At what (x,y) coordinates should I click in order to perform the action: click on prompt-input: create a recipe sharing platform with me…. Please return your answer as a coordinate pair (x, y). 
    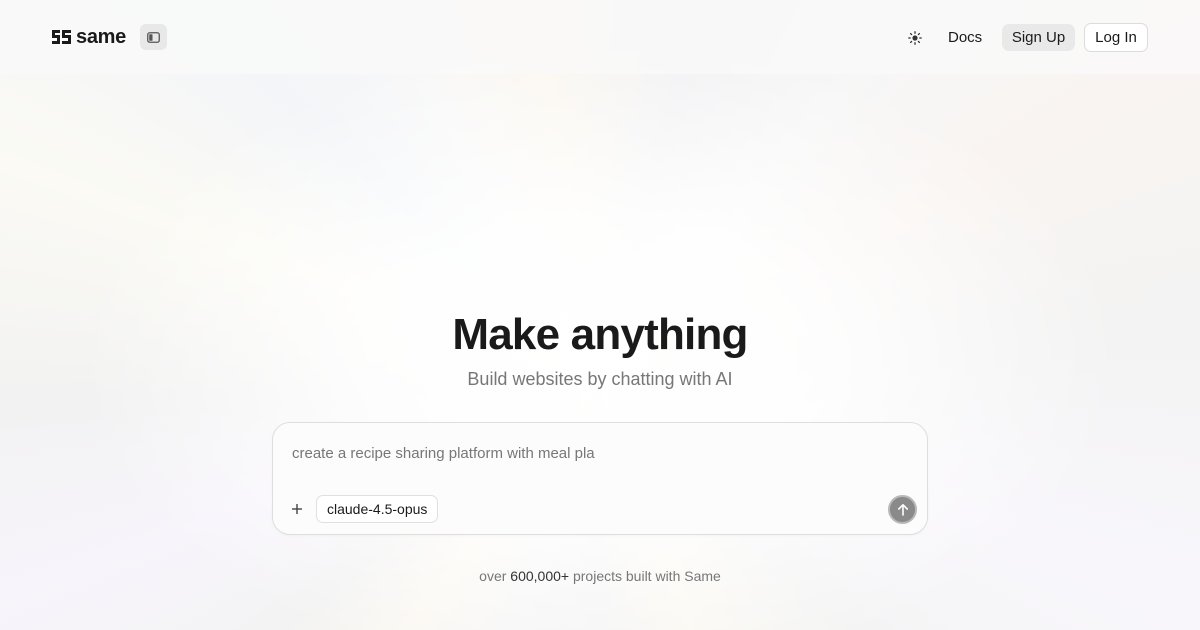
    Looking at the image, I should click on (443, 453).